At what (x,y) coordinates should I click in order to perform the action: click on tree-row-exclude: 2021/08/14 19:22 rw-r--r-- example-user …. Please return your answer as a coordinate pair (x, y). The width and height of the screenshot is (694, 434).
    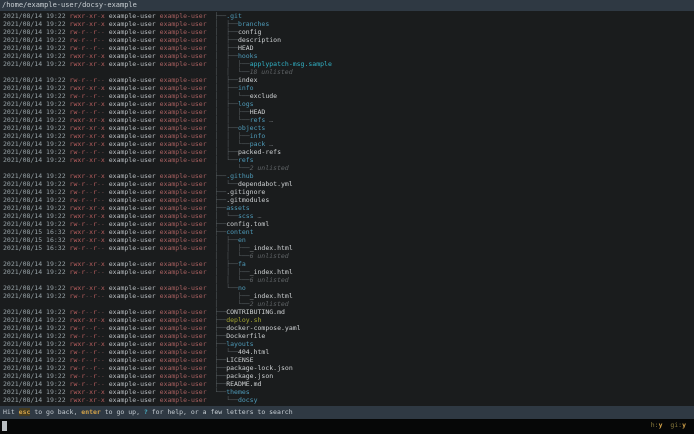
    Looking at the image, I should click on (348, 96).